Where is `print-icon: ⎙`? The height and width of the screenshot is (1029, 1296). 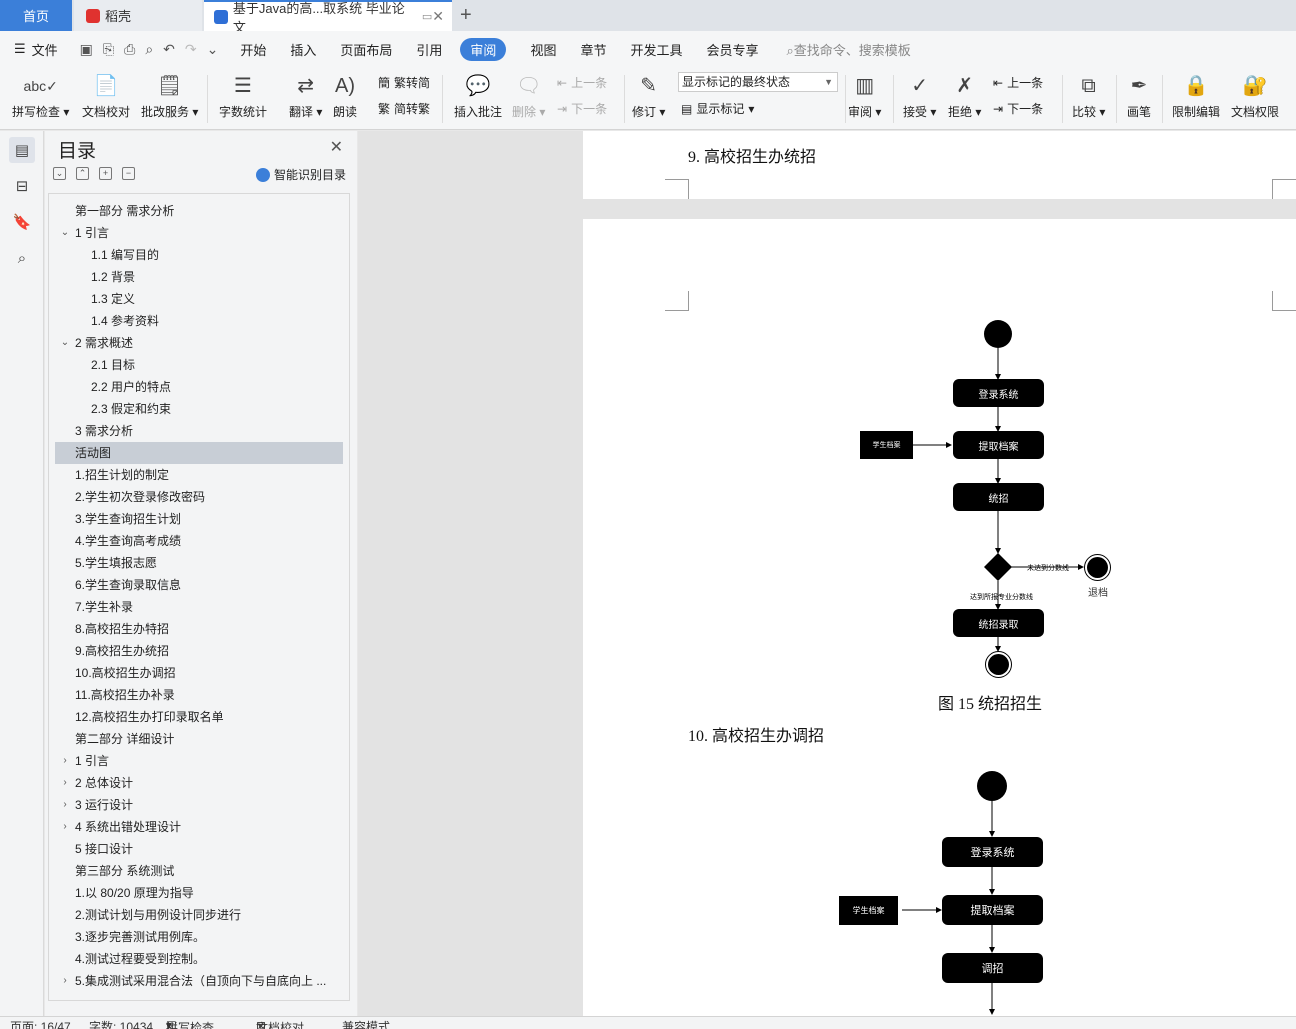
print-icon: ⎙ is located at coordinates (129, 49).